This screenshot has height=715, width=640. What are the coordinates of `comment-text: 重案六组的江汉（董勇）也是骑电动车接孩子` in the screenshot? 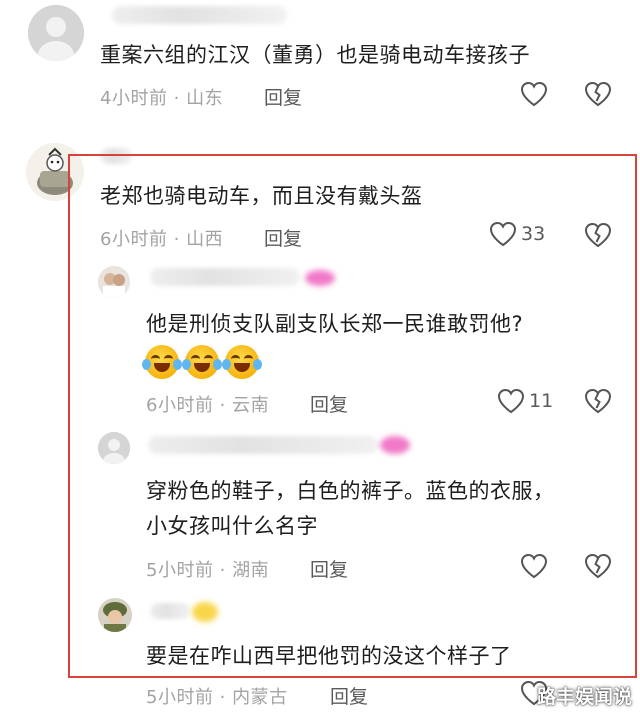 It's located at (315, 55).